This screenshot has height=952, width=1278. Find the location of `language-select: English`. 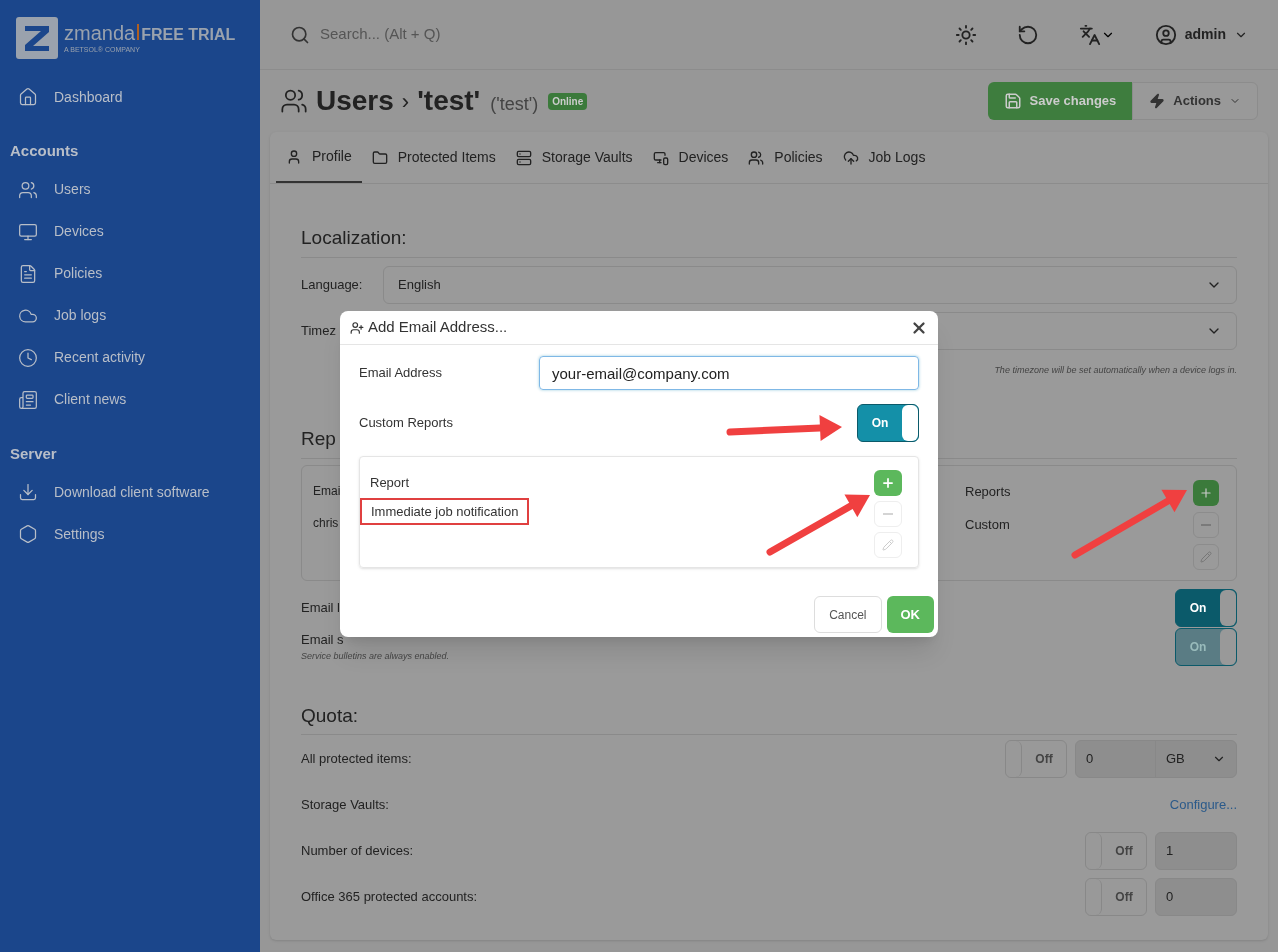

language-select: English is located at coordinates (810, 284).